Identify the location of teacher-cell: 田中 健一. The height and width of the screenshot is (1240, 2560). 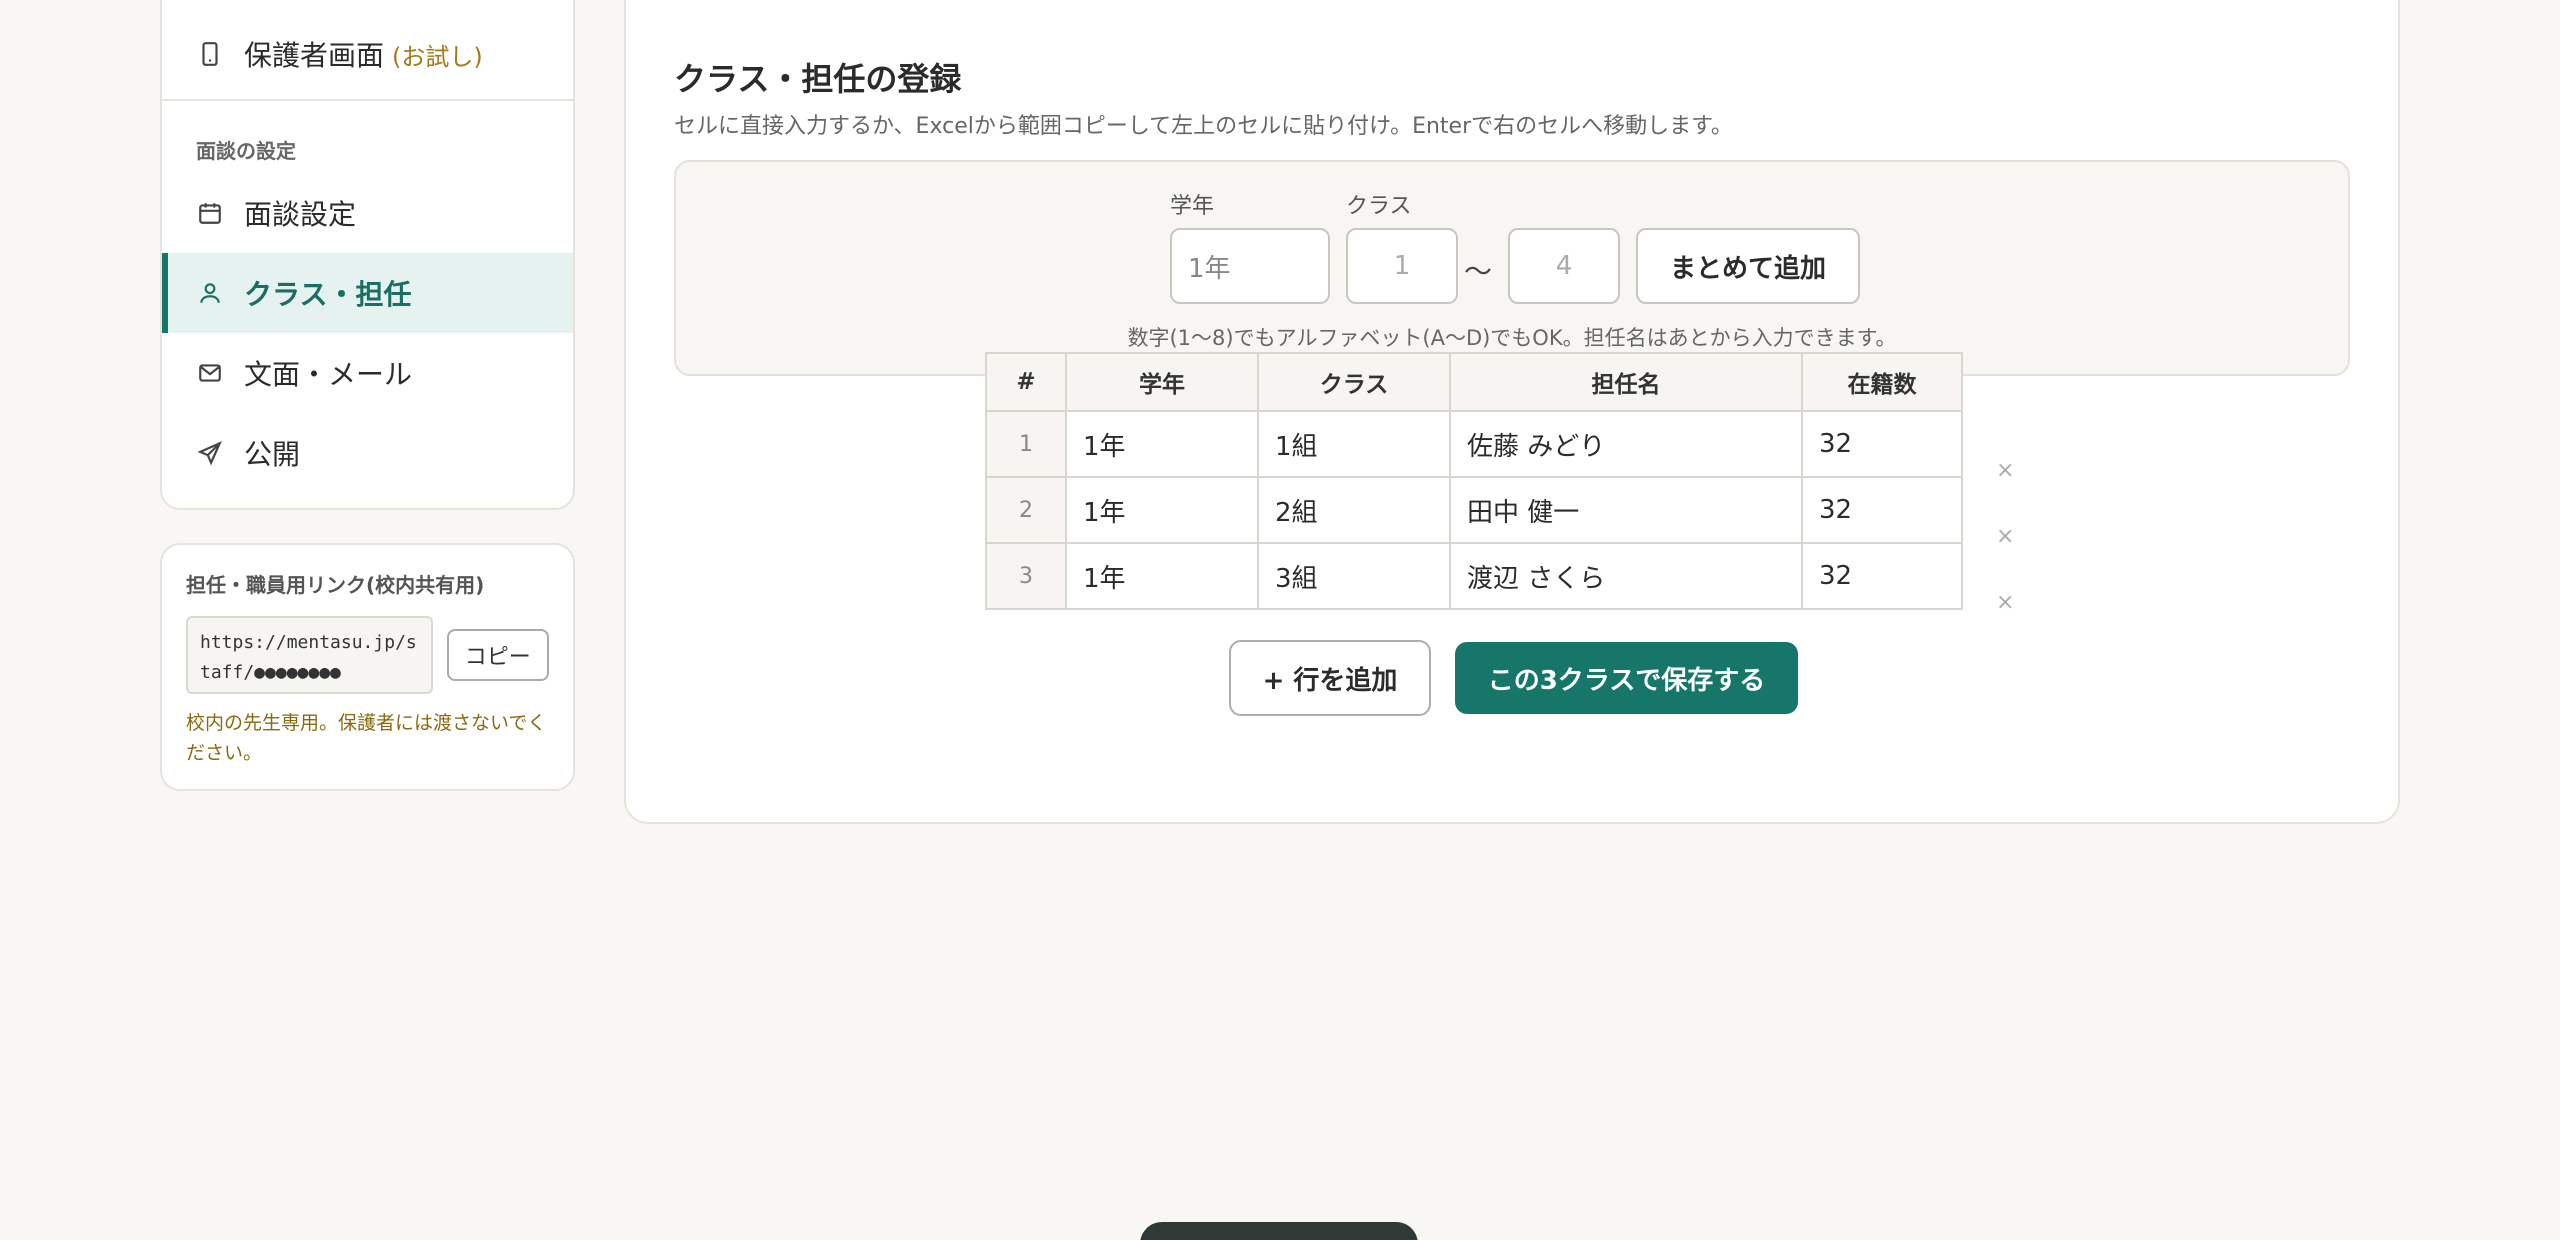
(1626, 510).